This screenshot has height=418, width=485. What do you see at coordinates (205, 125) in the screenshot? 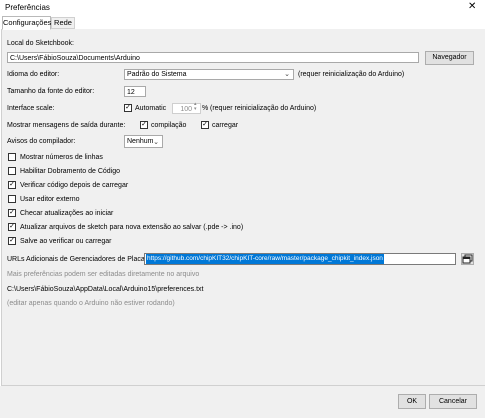
I see `upload-checkbox: ✓` at bounding box center [205, 125].